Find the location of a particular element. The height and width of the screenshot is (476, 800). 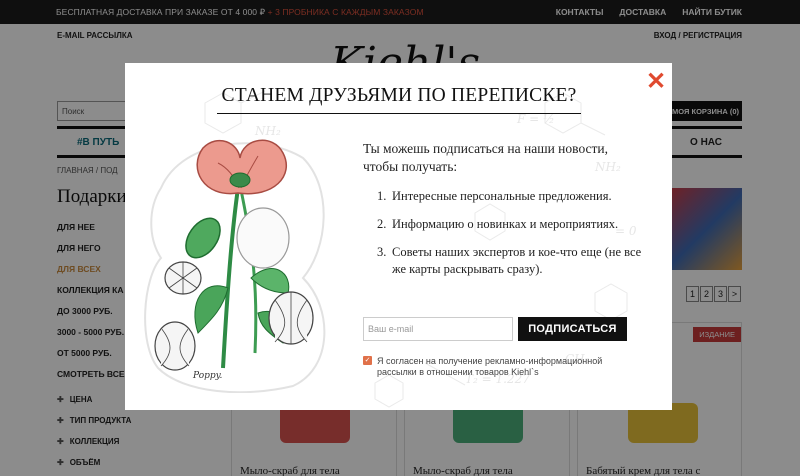

benefit-item: 2. Информацию о новинках и мероприятиях. is located at coordinates (504, 224).